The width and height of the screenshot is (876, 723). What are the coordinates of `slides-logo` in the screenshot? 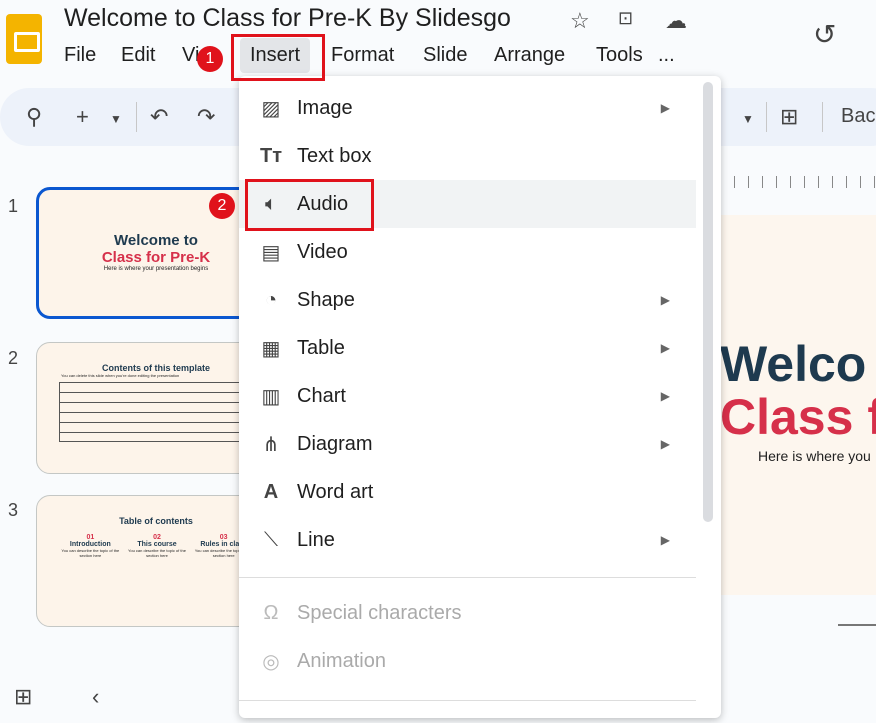 It's located at (24, 39).